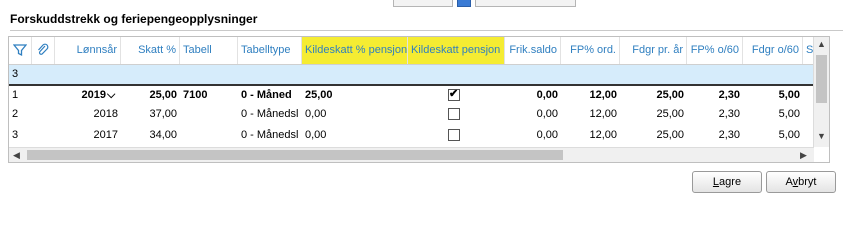 This screenshot has height=240, width=849. Describe the element at coordinates (533, 50) in the screenshot. I see `col-header-frik-saldo: Frik.saldo` at that location.